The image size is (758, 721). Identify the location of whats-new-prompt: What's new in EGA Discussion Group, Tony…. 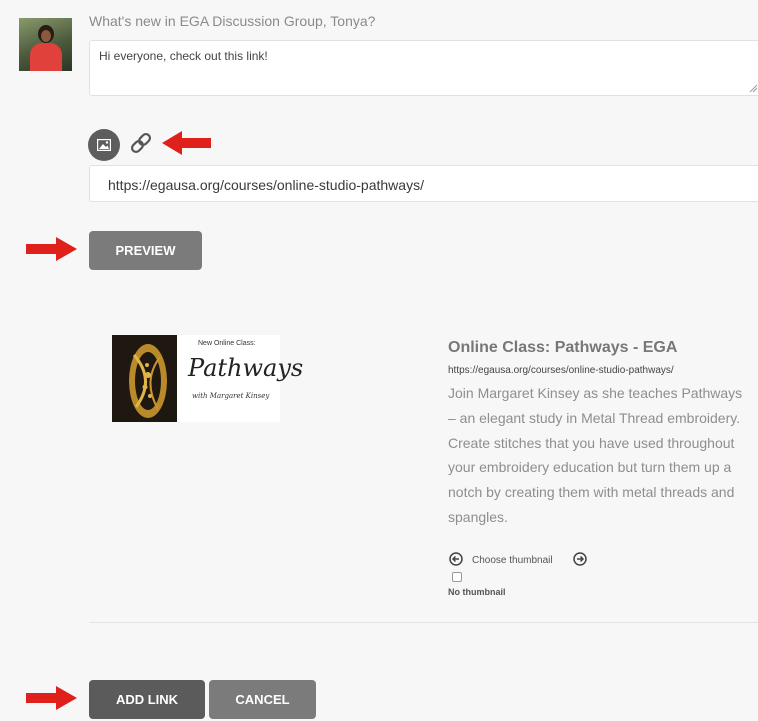
(232, 21).